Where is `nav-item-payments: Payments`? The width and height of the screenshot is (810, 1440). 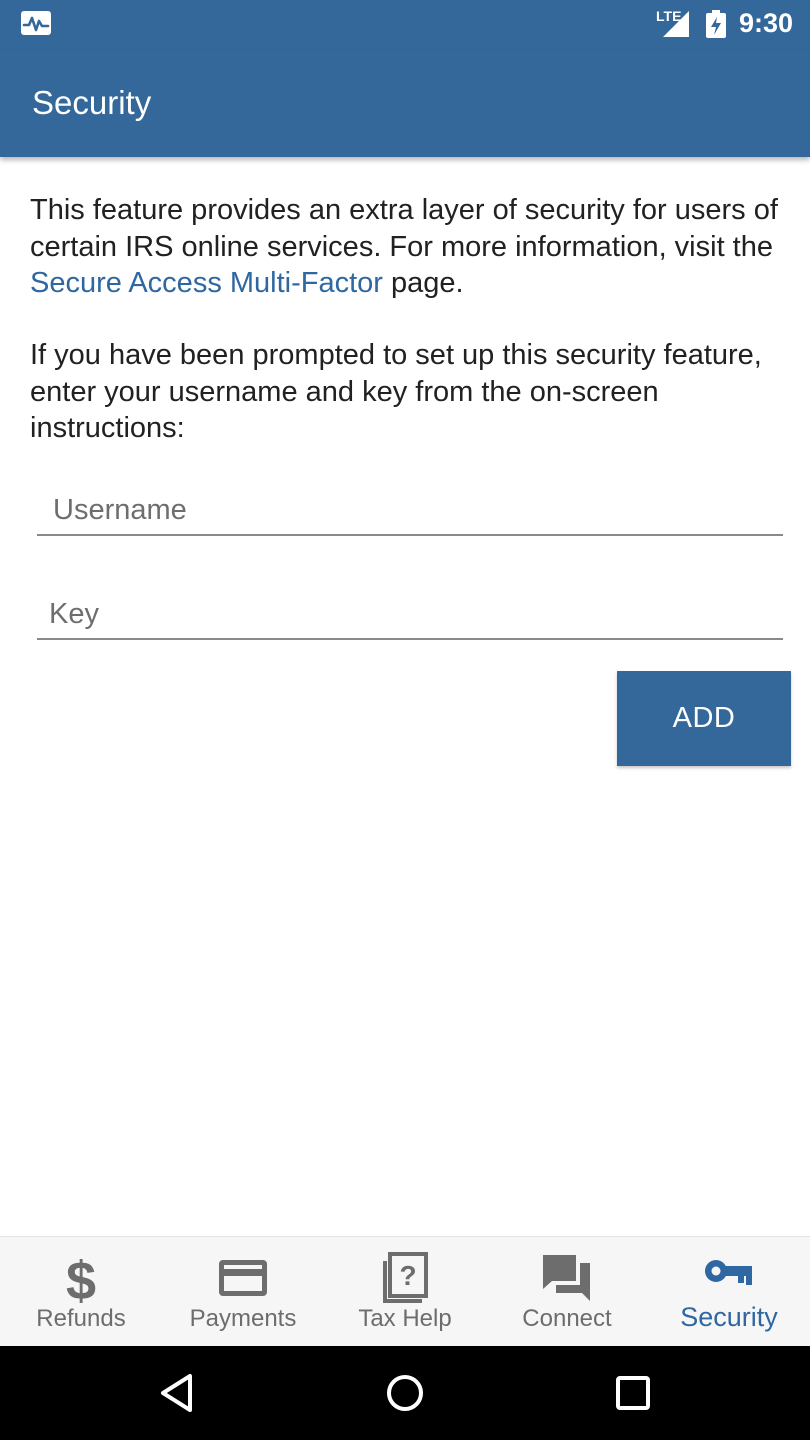
nav-item-payments: Payments is located at coordinates (243, 1292).